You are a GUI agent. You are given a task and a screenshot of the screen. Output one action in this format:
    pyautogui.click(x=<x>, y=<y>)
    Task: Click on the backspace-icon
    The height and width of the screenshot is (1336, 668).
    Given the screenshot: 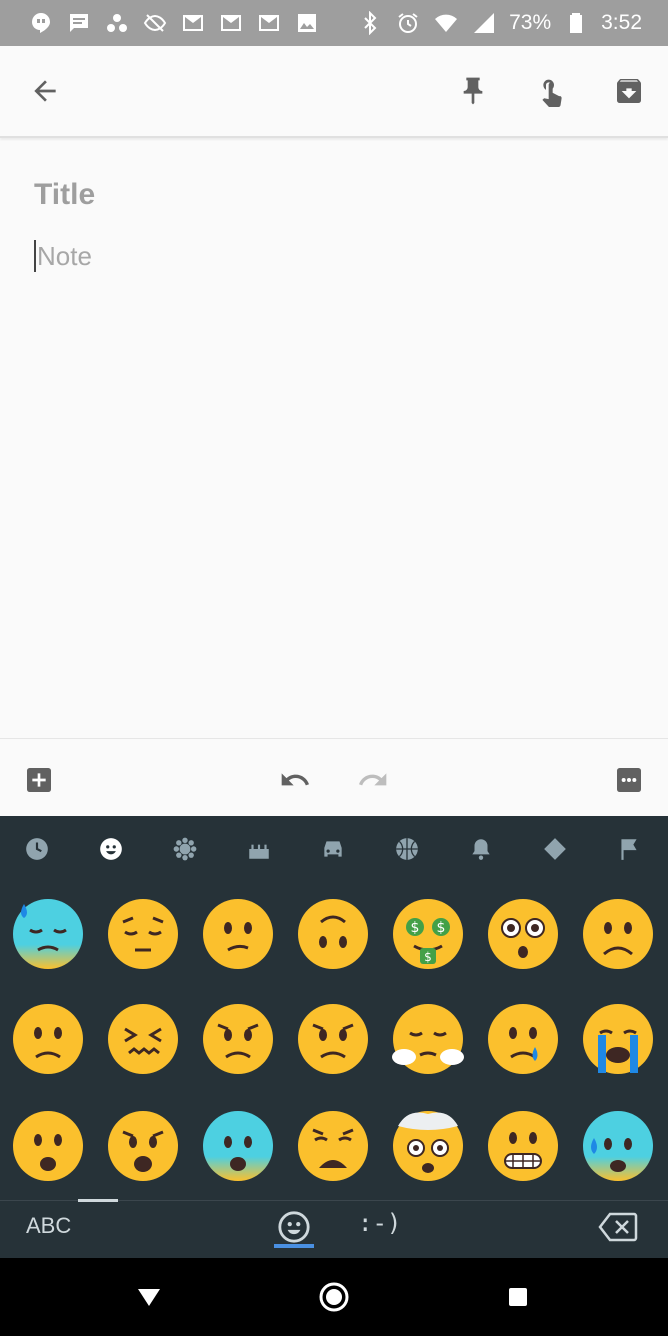 What is the action you would take?
    pyautogui.click(x=618, y=1227)
    